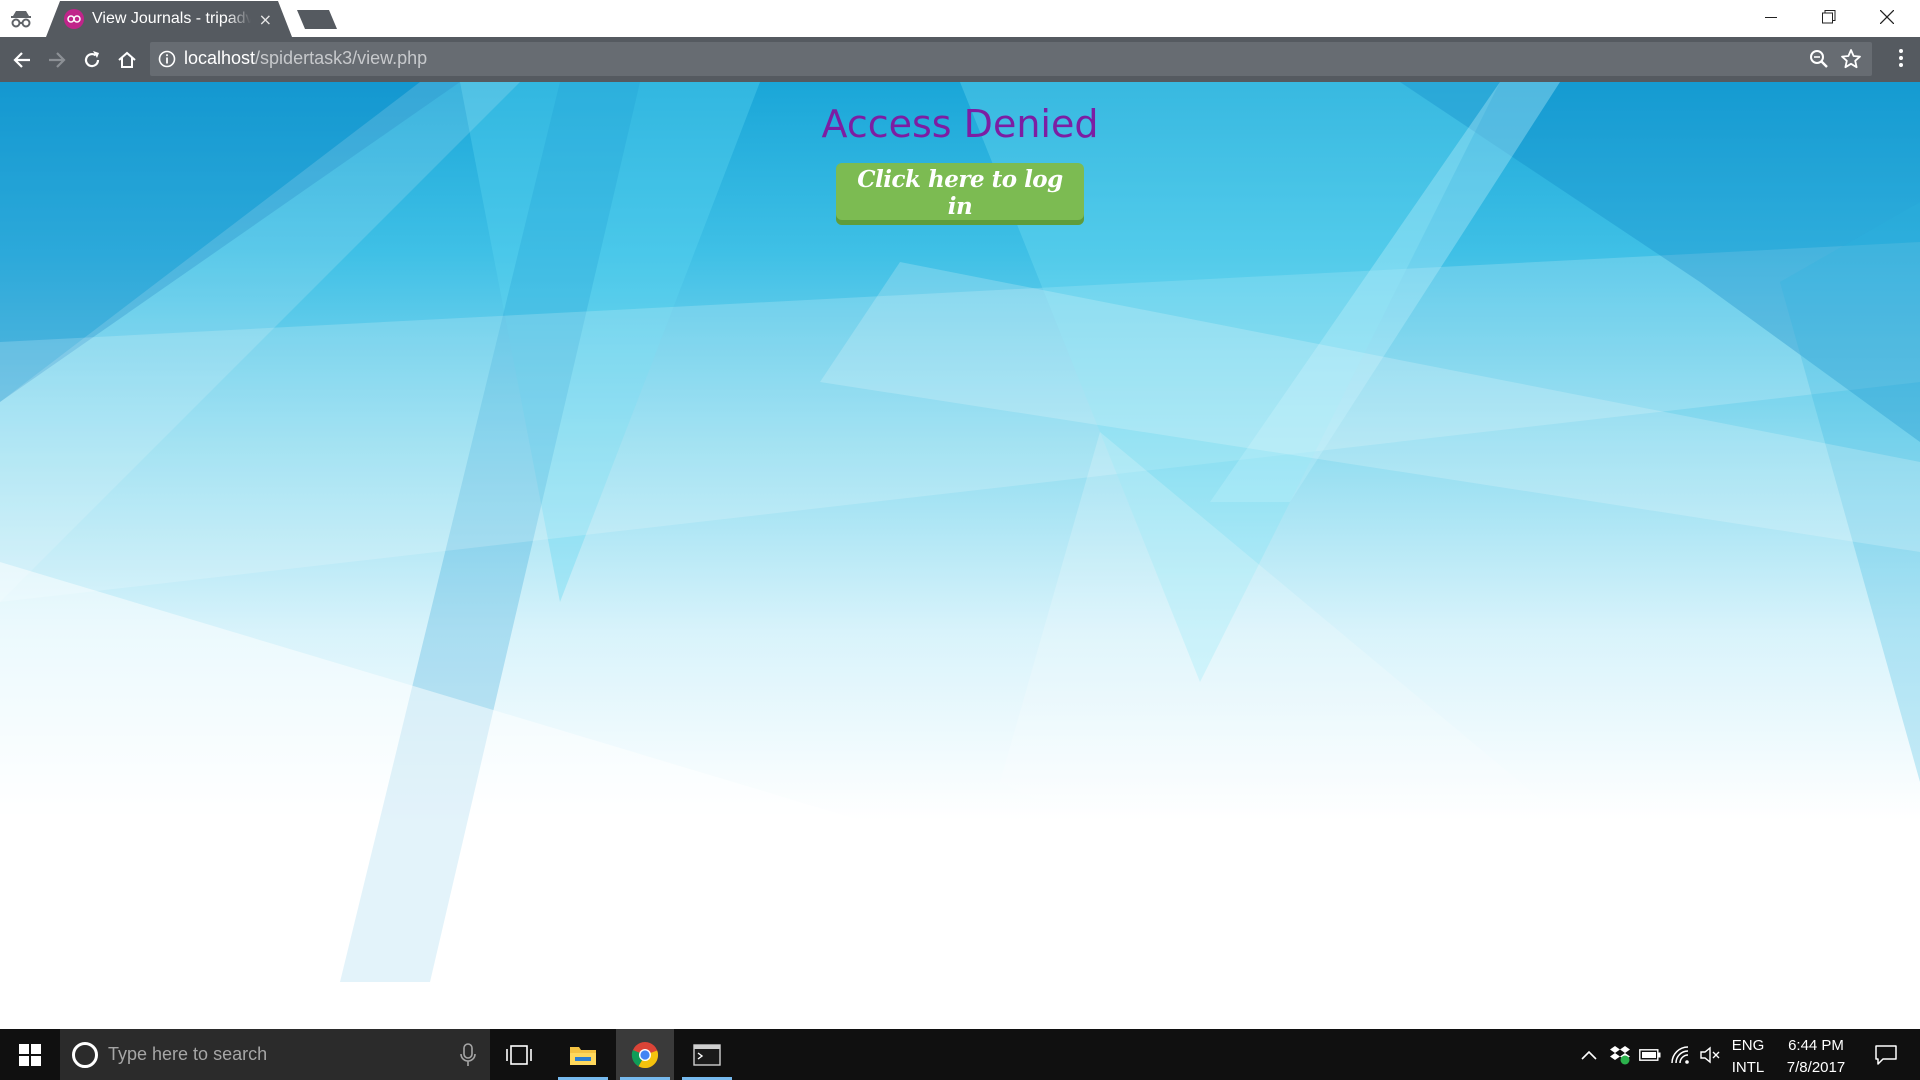  What do you see at coordinates (275, 1054) in the screenshot?
I see `taskbar-search-box: Type here to search` at bounding box center [275, 1054].